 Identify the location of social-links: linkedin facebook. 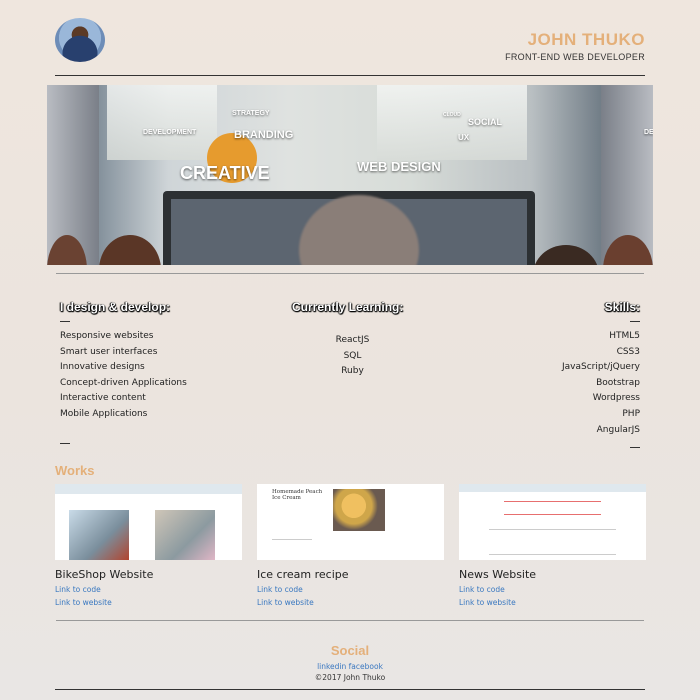
(350, 666).